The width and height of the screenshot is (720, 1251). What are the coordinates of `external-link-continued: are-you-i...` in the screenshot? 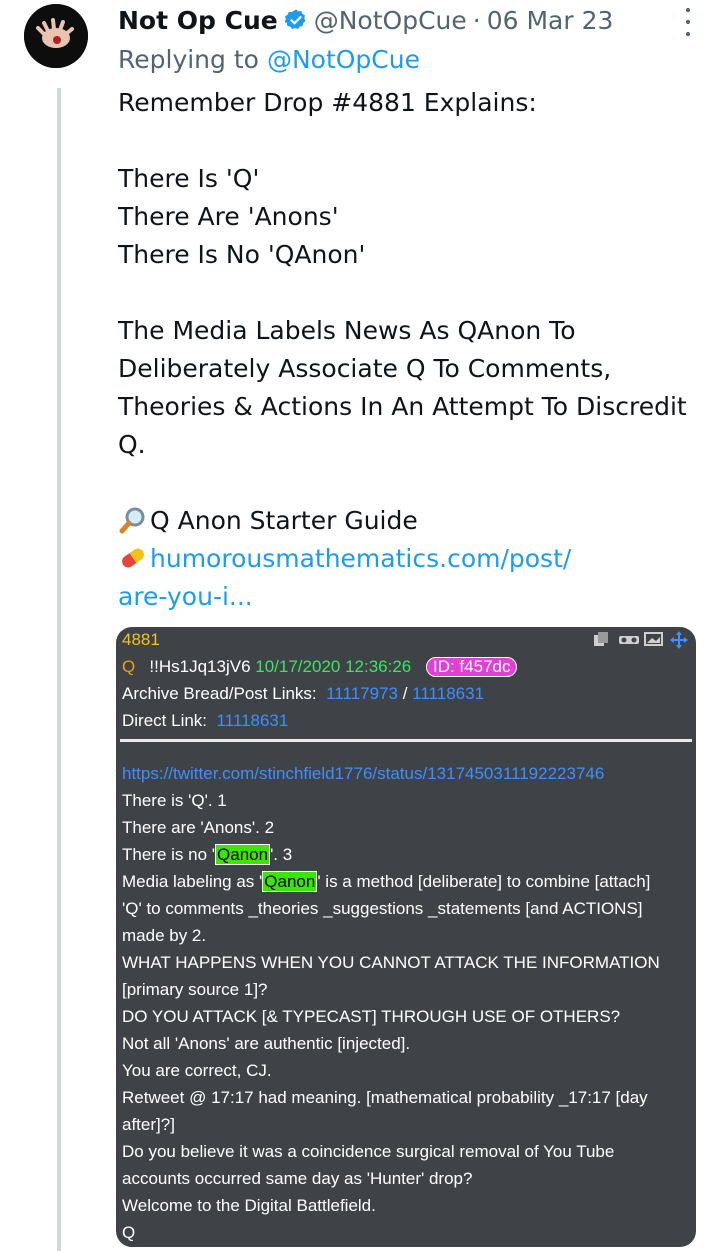 It's located at (413, 597).